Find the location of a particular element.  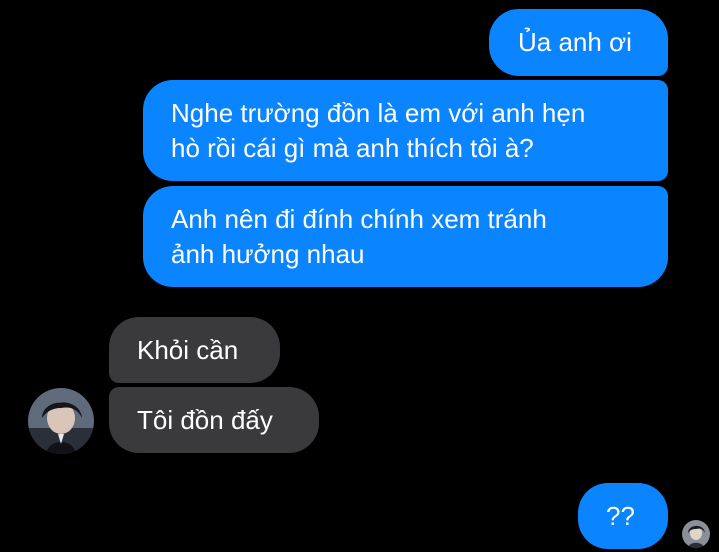

incoming-message: Tôi đồn đấy is located at coordinates (214, 420).